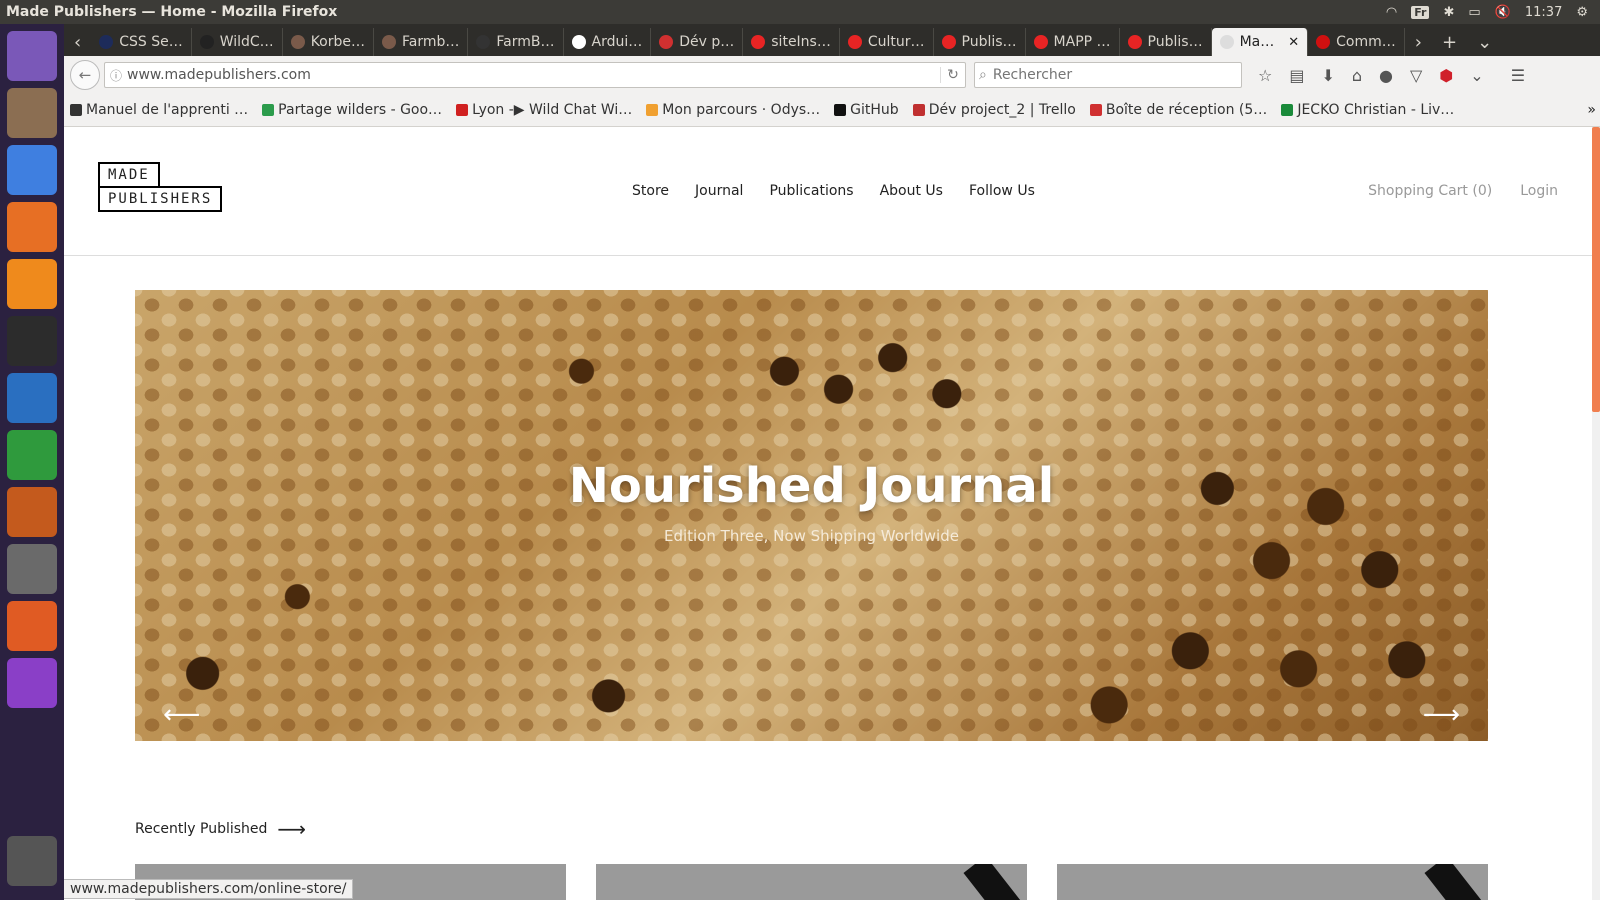  I want to click on files-launcher-icon, so click(32, 113).